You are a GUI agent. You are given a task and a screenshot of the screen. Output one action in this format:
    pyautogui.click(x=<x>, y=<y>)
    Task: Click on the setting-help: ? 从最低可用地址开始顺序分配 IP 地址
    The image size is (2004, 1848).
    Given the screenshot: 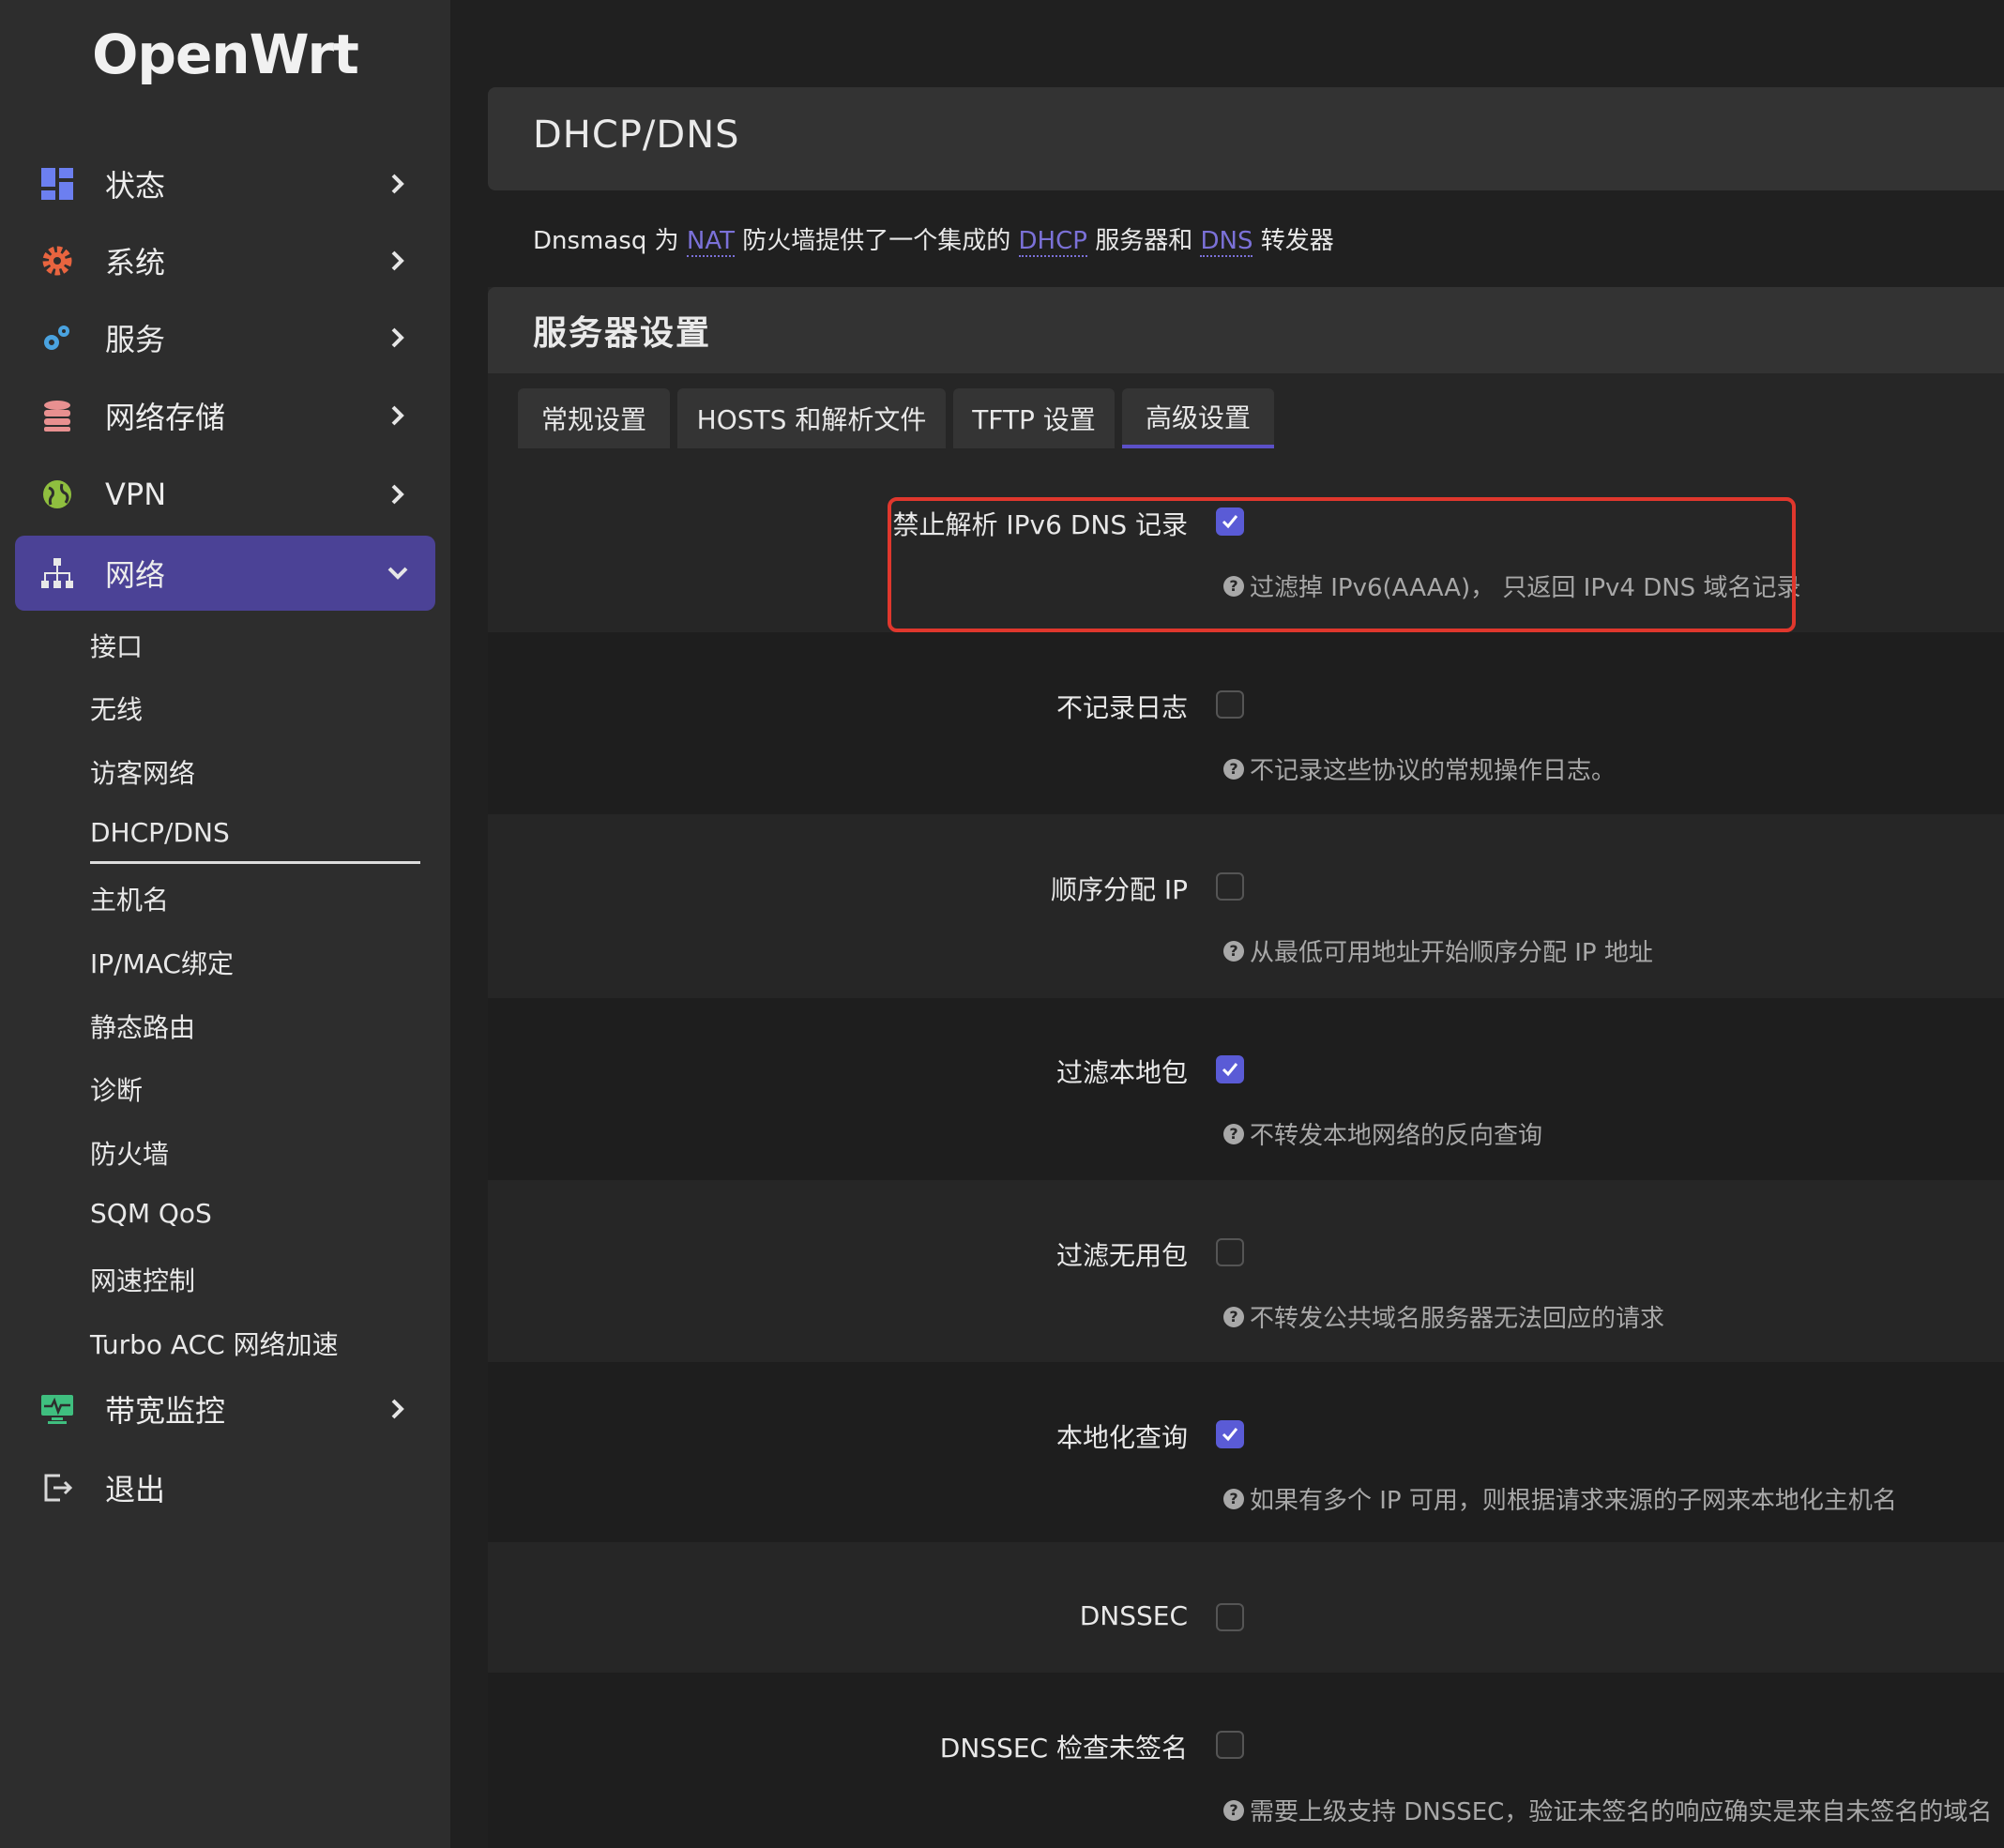 What is the action you would take?
    pyautogui.click(x=1438, y=950)
    